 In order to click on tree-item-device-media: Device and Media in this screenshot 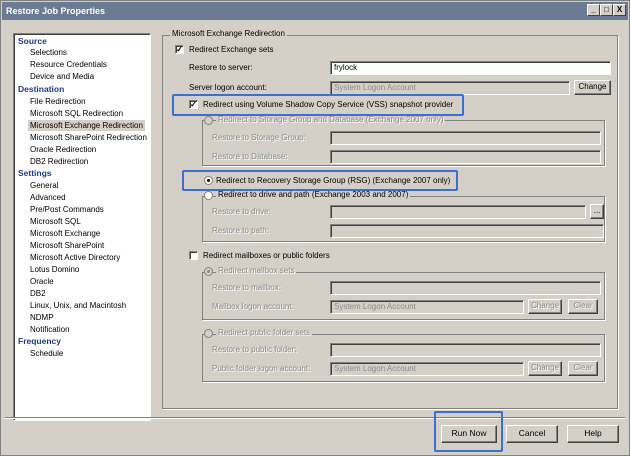, I will do `click(62, 76)`.